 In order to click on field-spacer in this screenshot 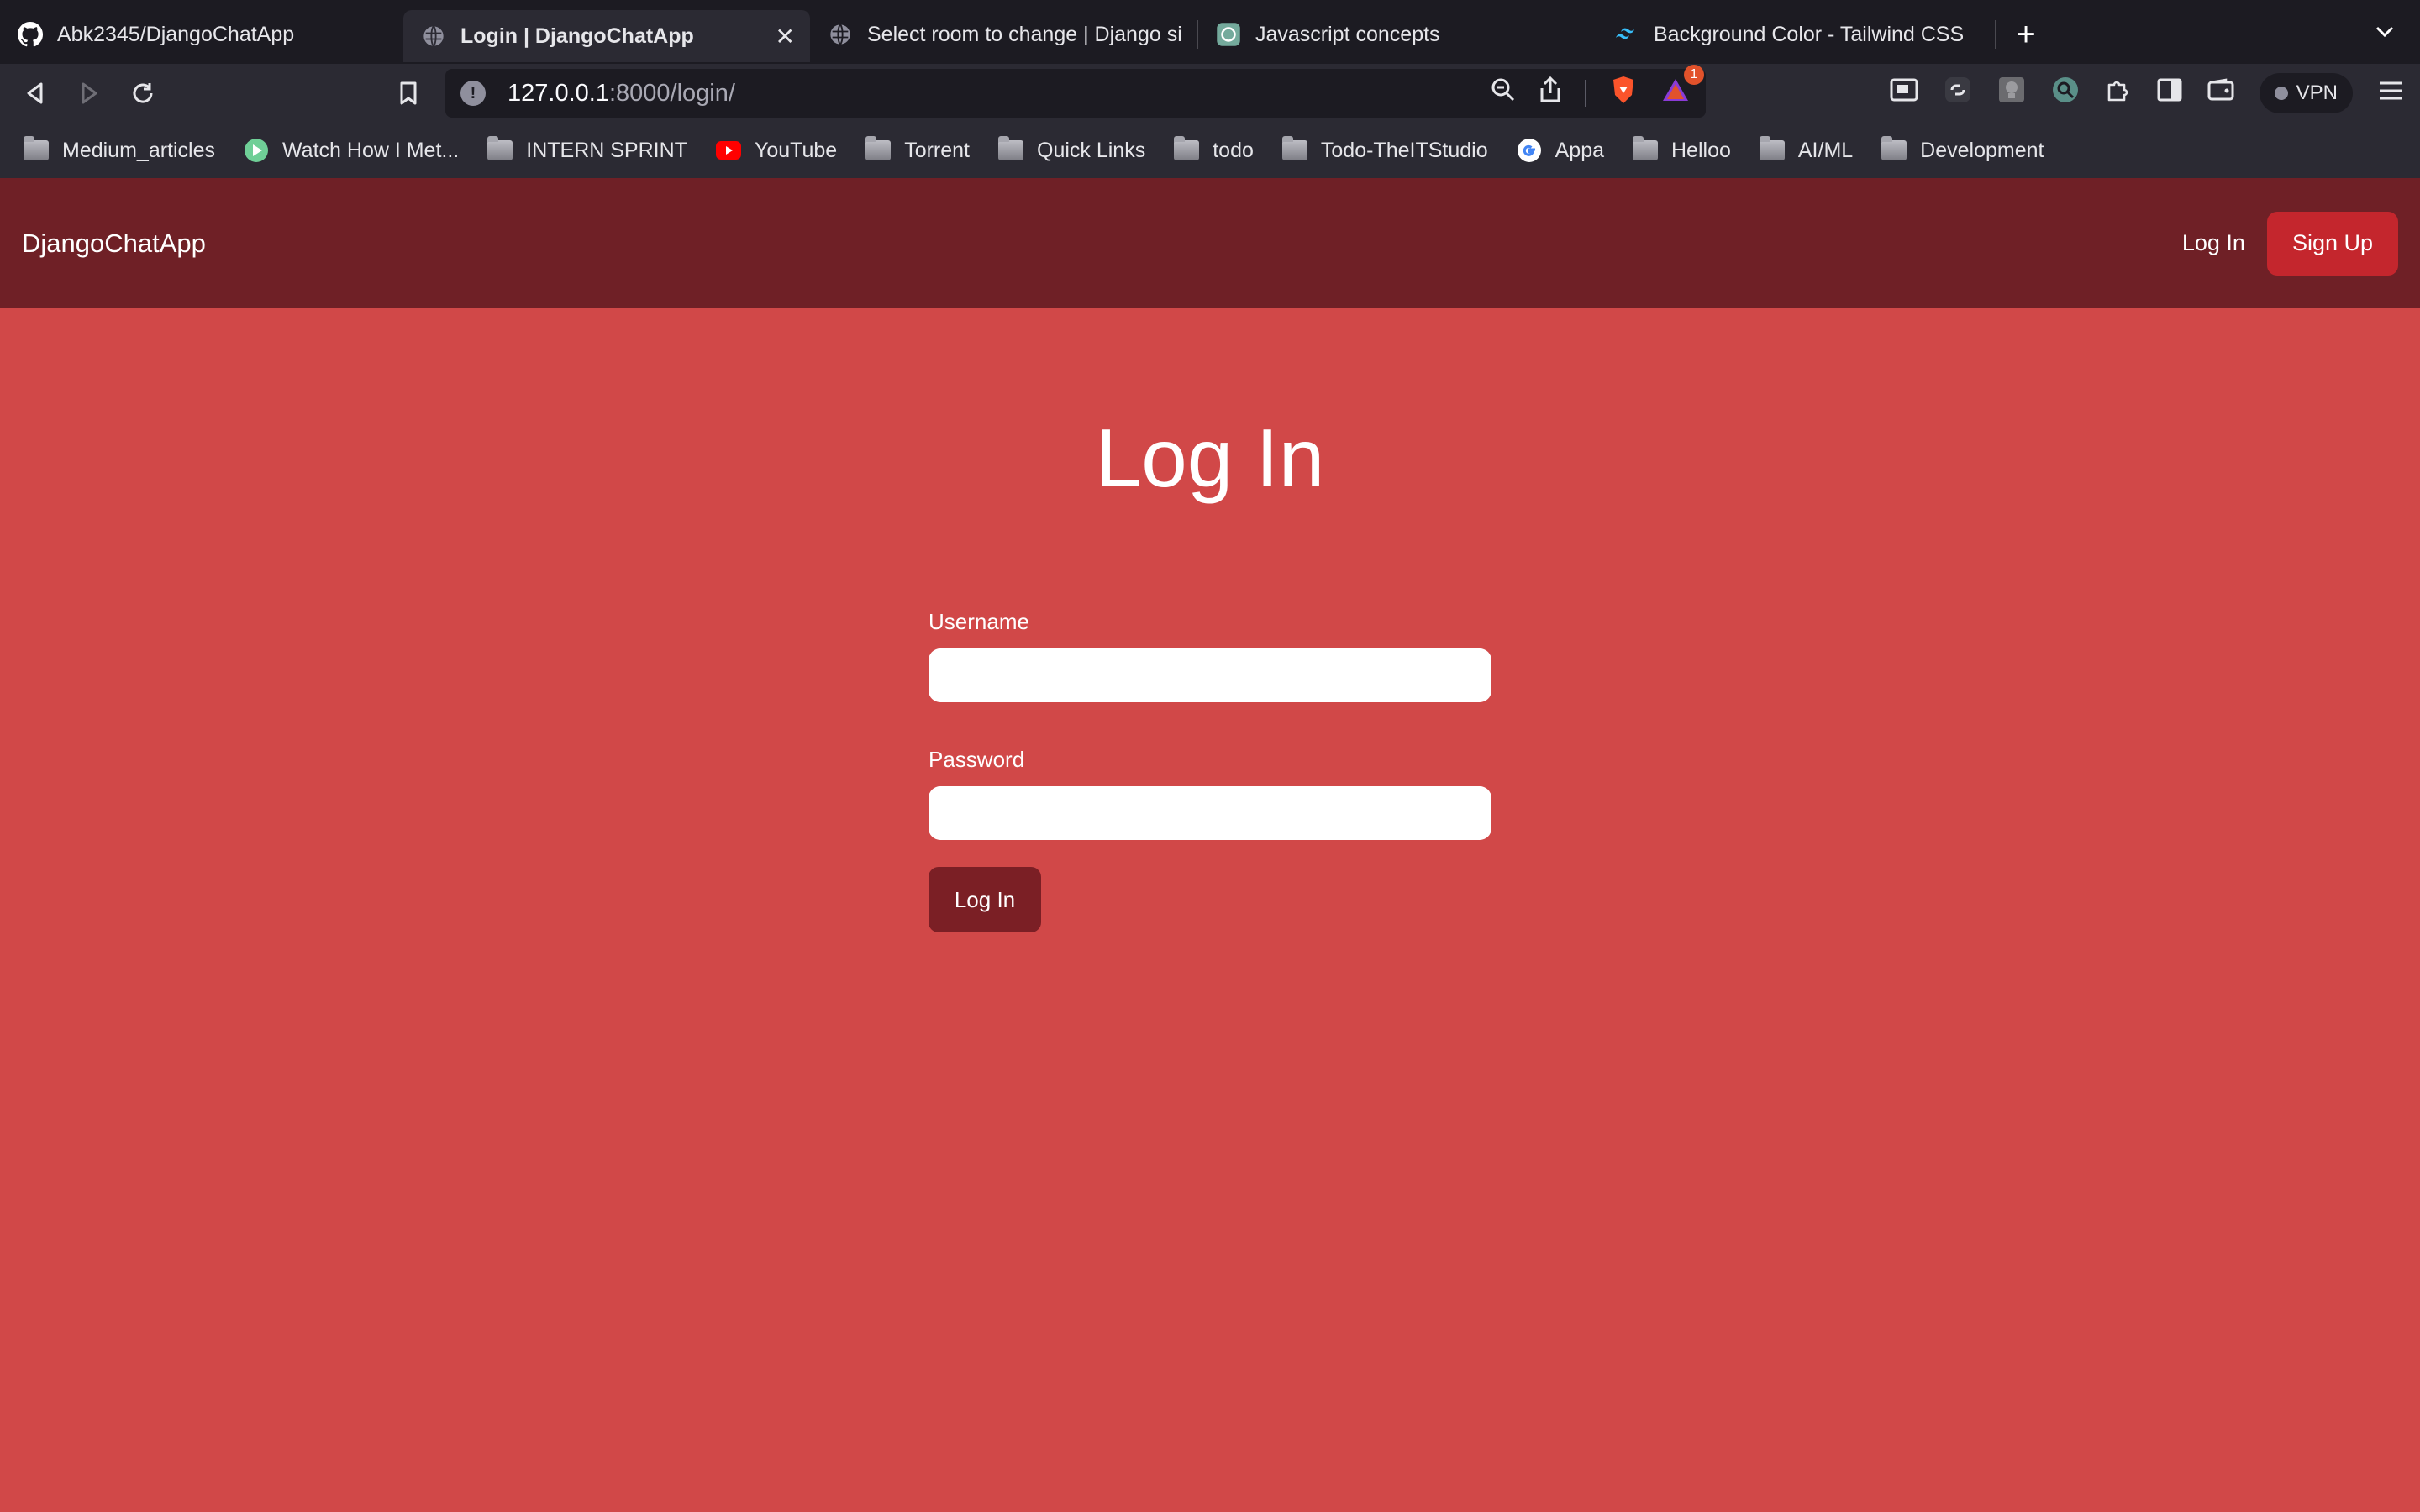, I will do `click(1210, 722)`.